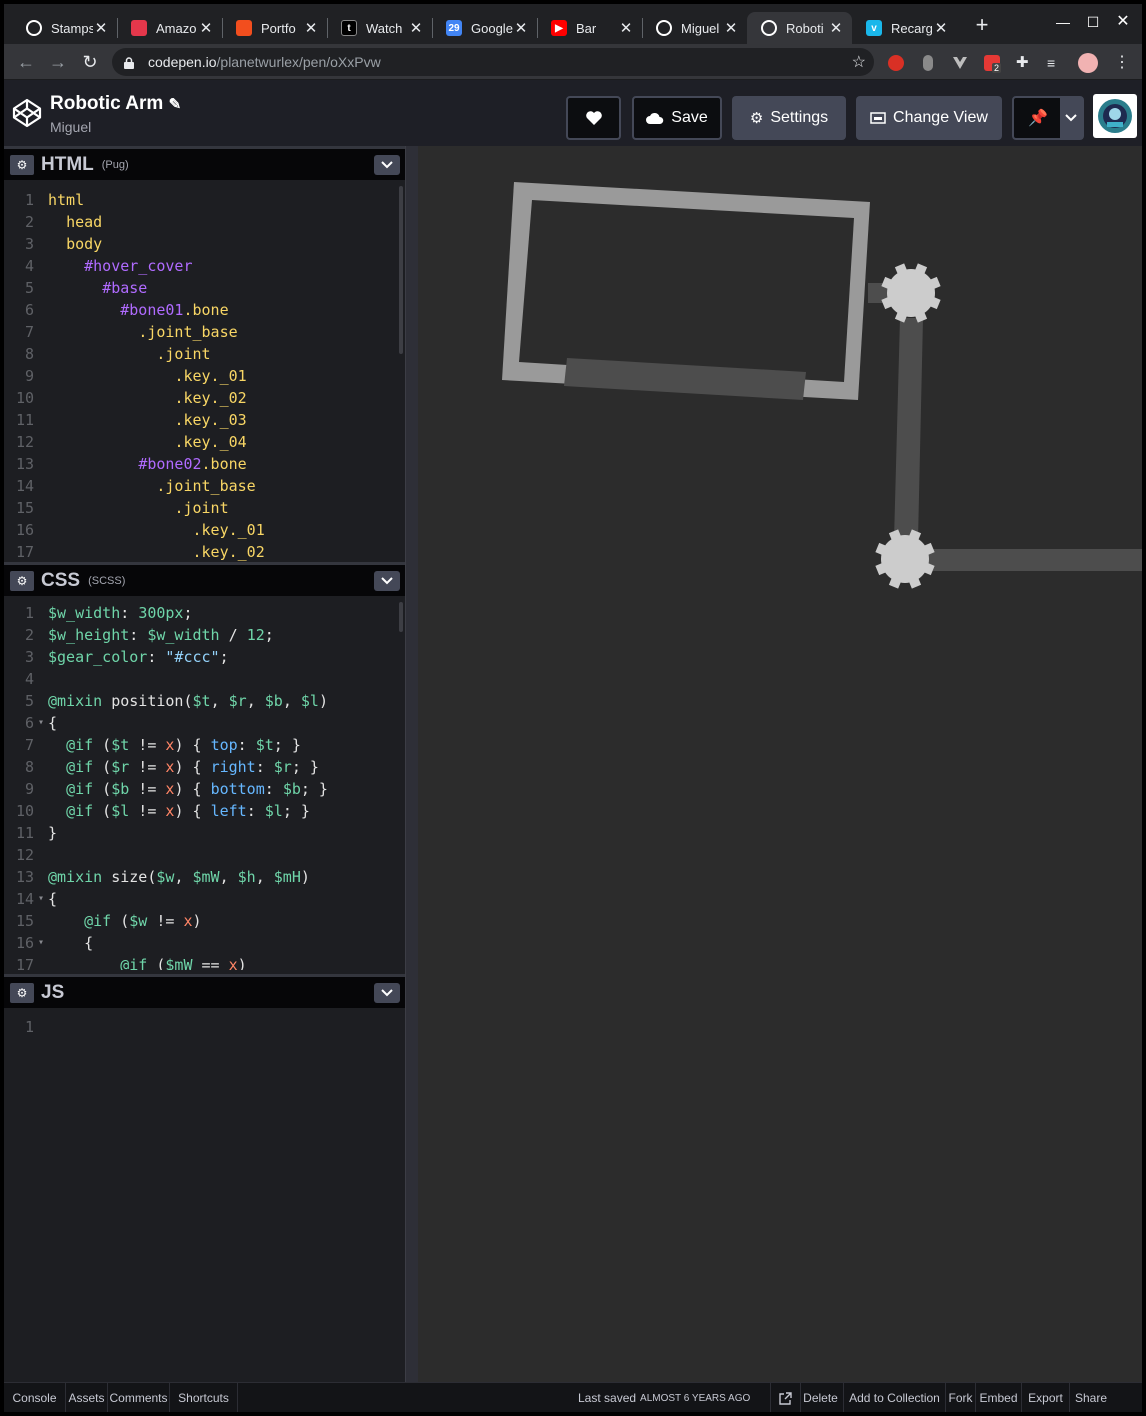 This screenshot has width=1146, height=1416. I want to click on tab-roboti: Roboti ✕, so click(799, 28).